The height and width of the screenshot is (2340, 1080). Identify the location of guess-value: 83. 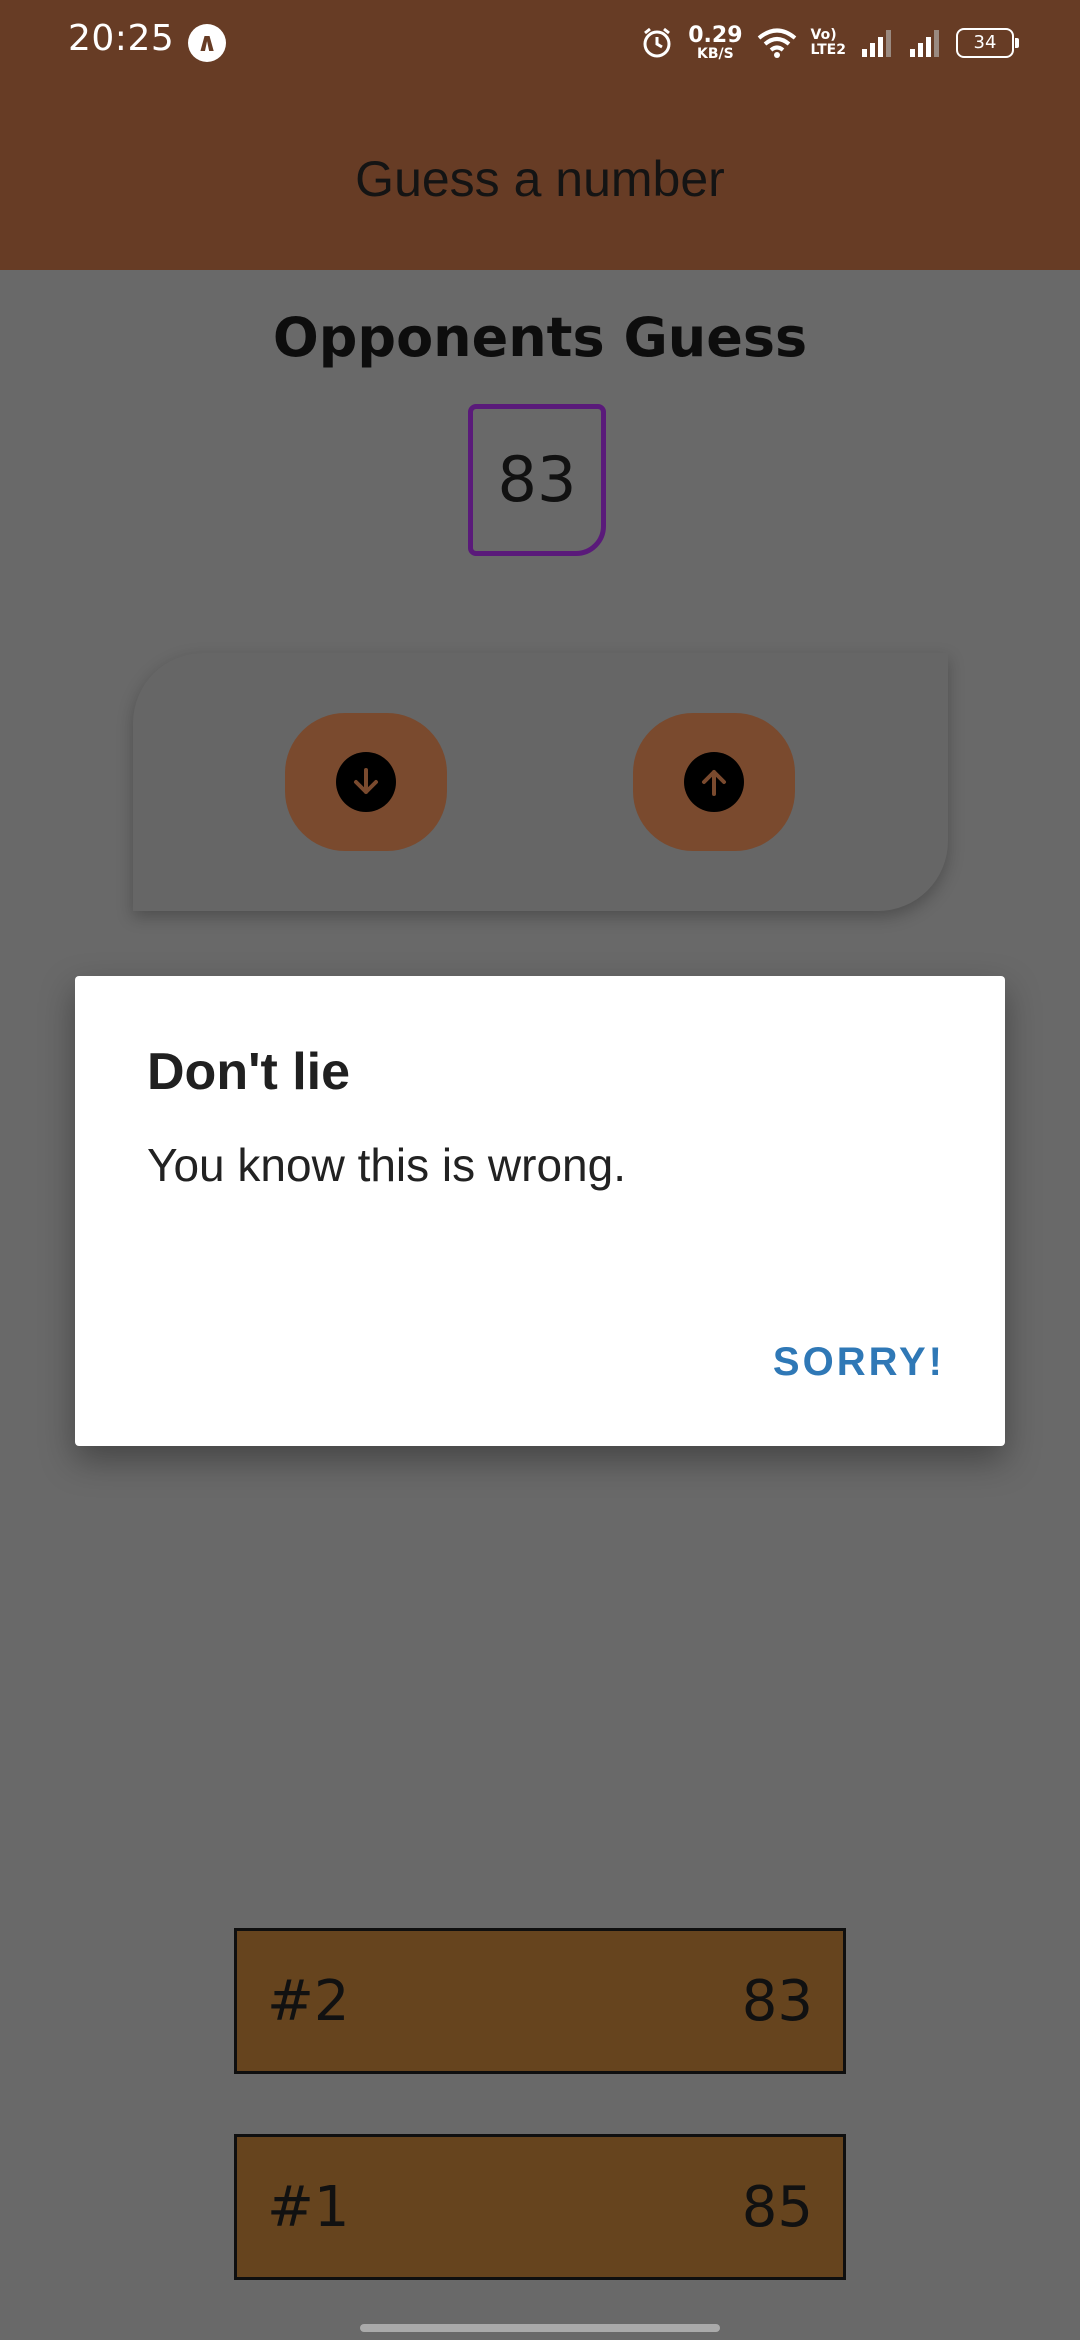
(777, 2001).